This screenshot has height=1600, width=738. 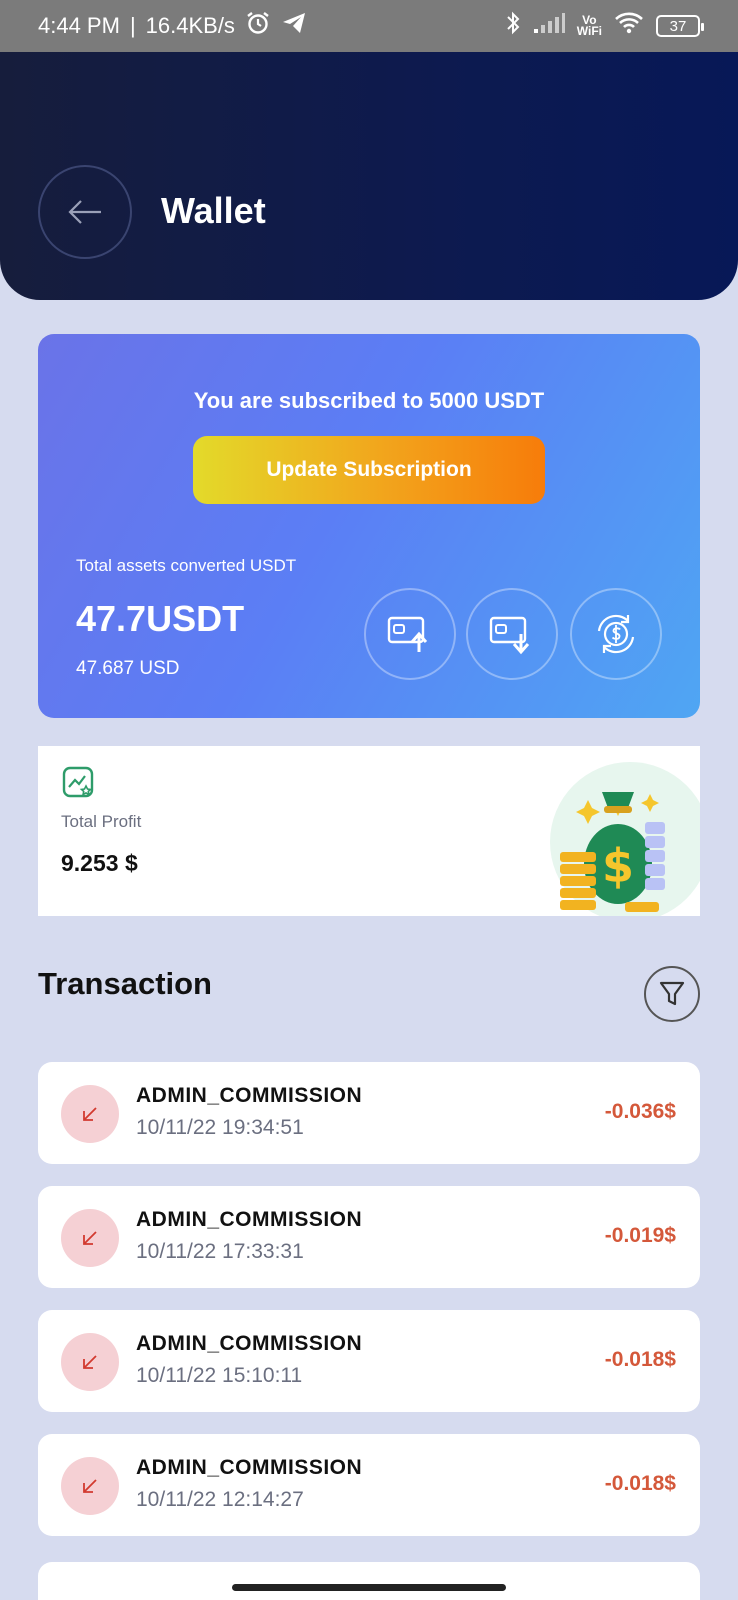 What do you see at coordinates (680, 26) in the screenshot?
I see `battery-indicator: 37` at bounding box center [680, 26].